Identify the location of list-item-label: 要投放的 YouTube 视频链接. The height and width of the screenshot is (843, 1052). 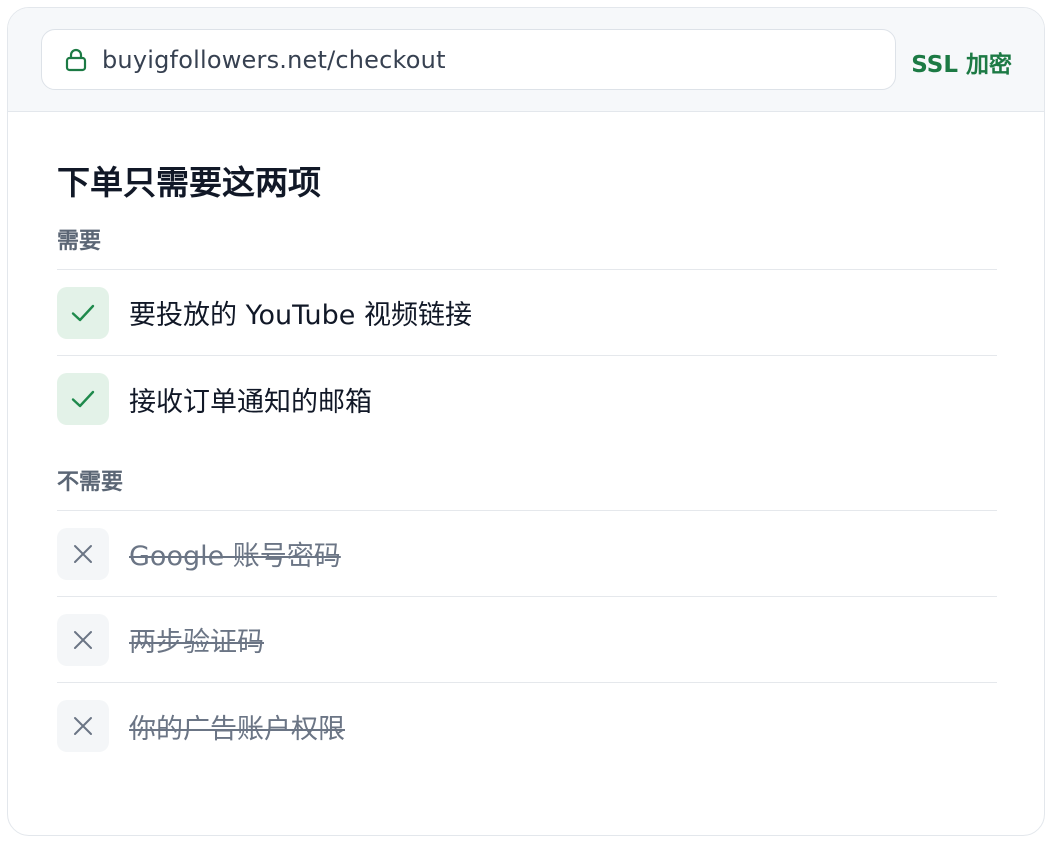
(300, 315).